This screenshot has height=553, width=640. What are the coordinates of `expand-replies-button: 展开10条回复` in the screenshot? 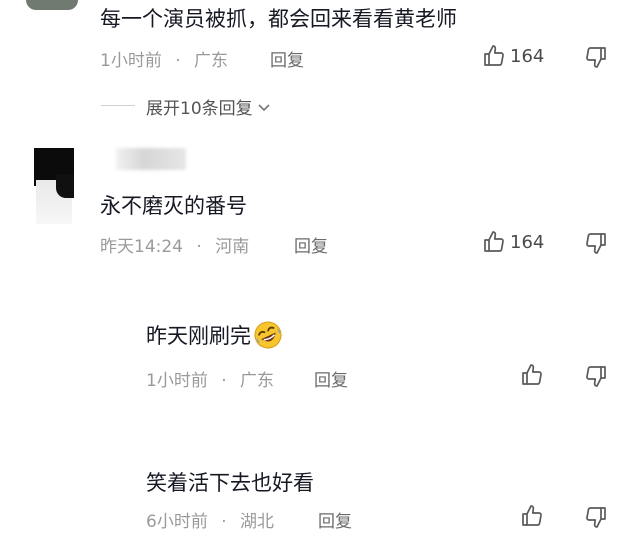 It's located at (209, 106).